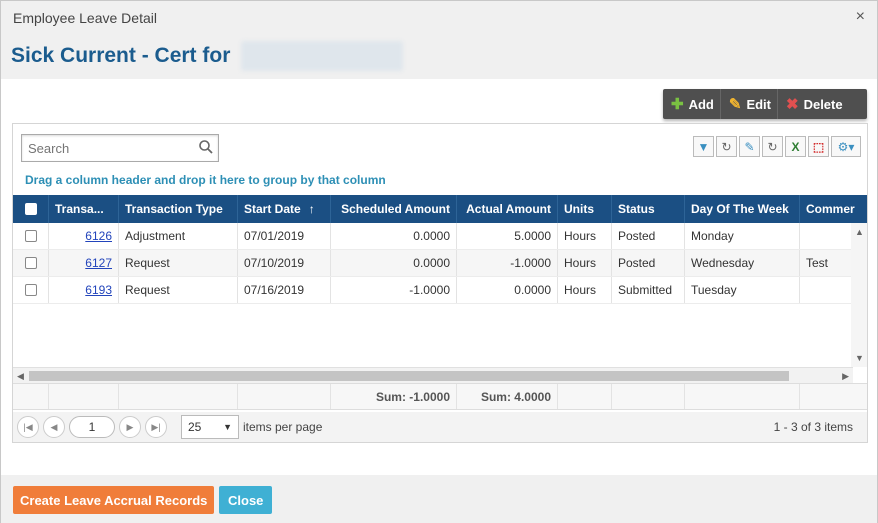  I want to click on plus-icon: ✚, so click(677, 104).